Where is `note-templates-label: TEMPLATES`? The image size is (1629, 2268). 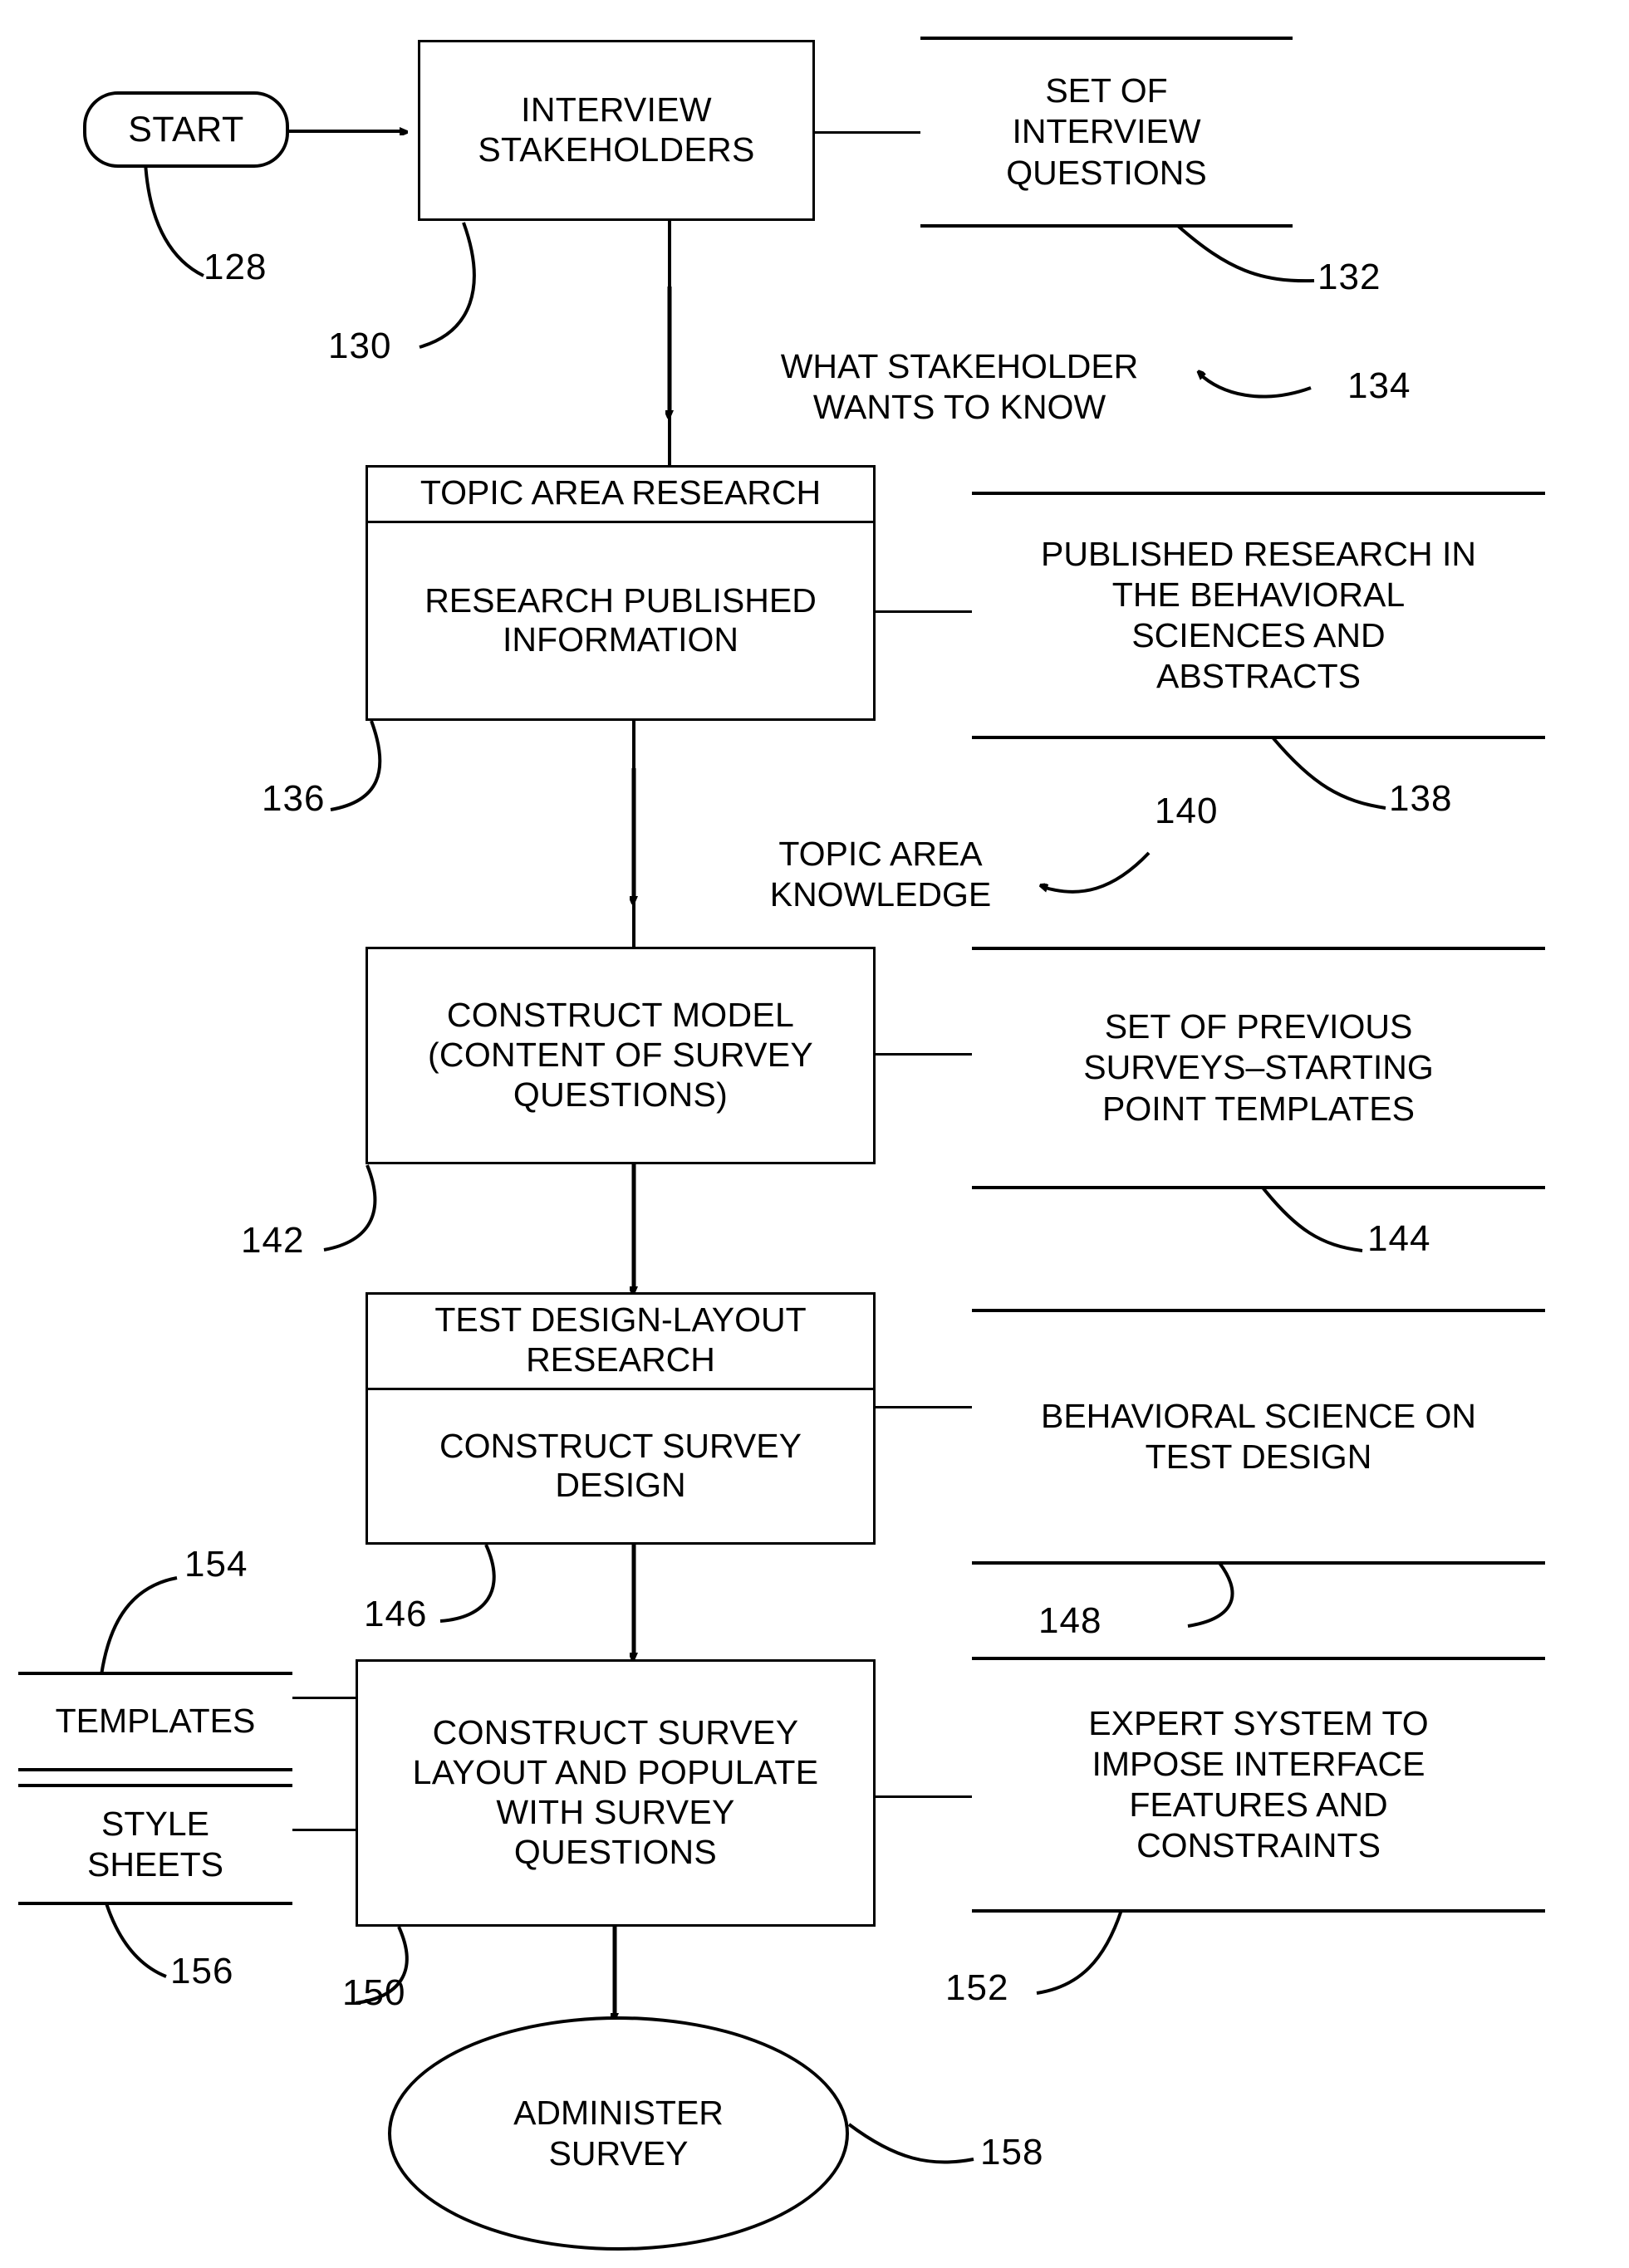
note-templates-label: TEMPLATES is located at coordinates (155, 1721).